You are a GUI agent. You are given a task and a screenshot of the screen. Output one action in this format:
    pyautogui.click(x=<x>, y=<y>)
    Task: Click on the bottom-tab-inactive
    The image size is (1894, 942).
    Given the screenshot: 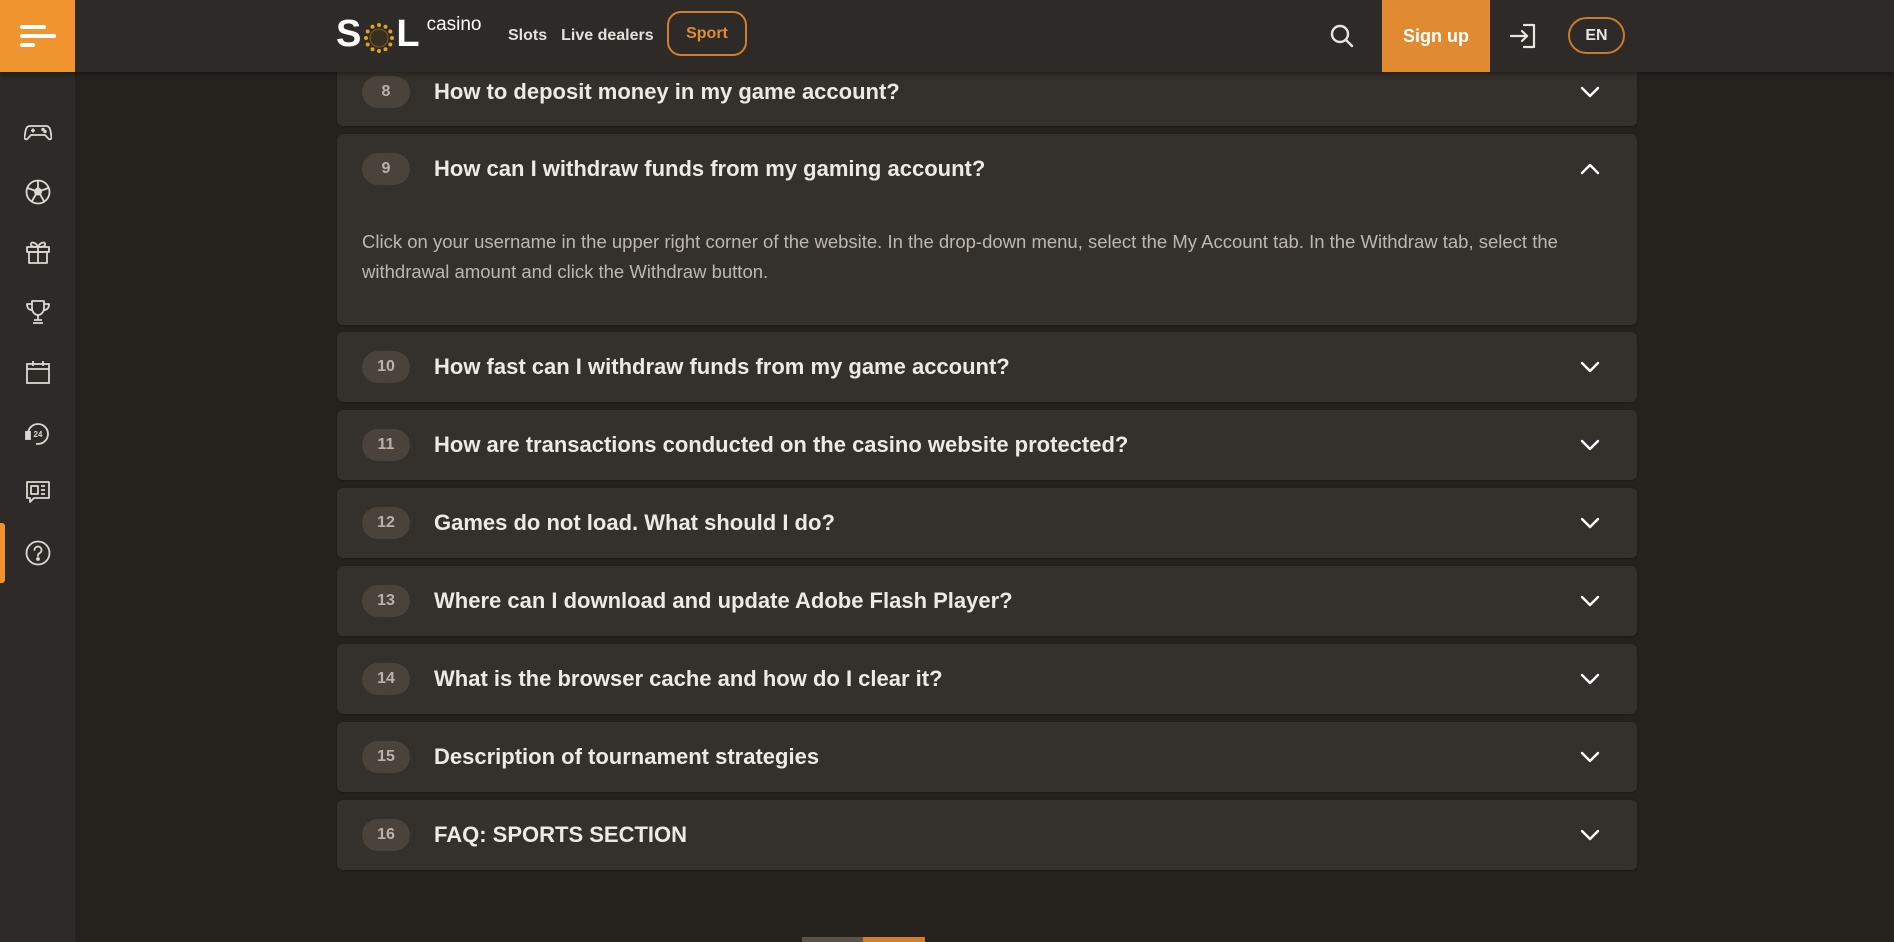 What is the action you would take?
    pyautogui.click(x=832, y=939)
    